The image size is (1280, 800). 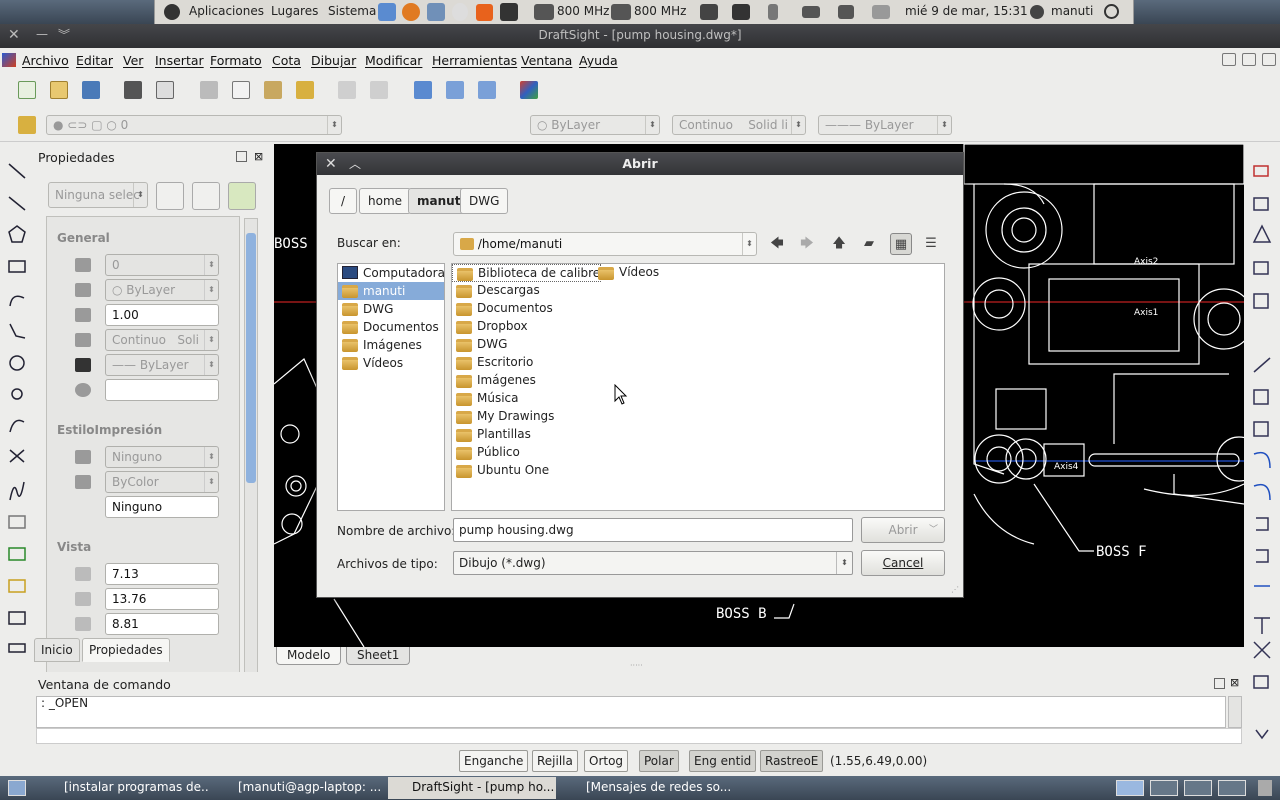 What do you see at coordinates (653, 563) in the screenshot?
I see `filetype-select: Dibujo (*.dwg) ⬍` at bounding box center [653, 563].